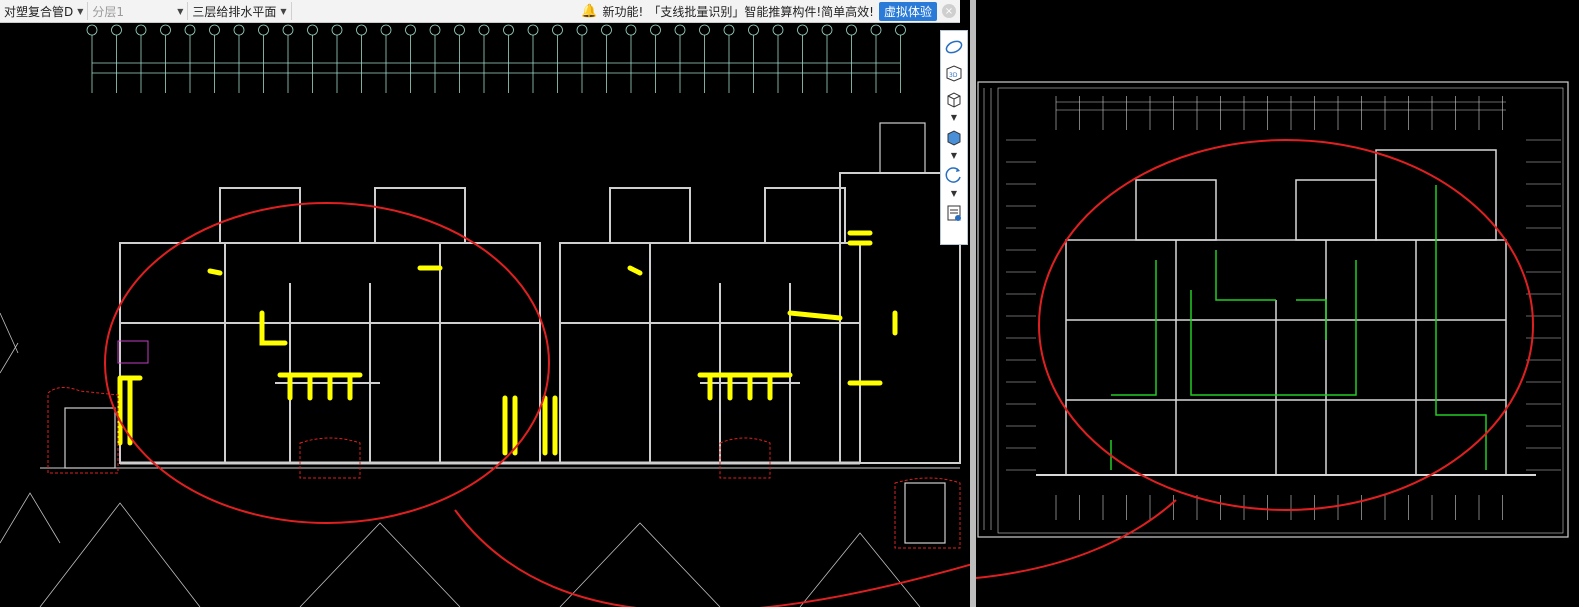  I want to click on rotate-icon, so click(954, 175).